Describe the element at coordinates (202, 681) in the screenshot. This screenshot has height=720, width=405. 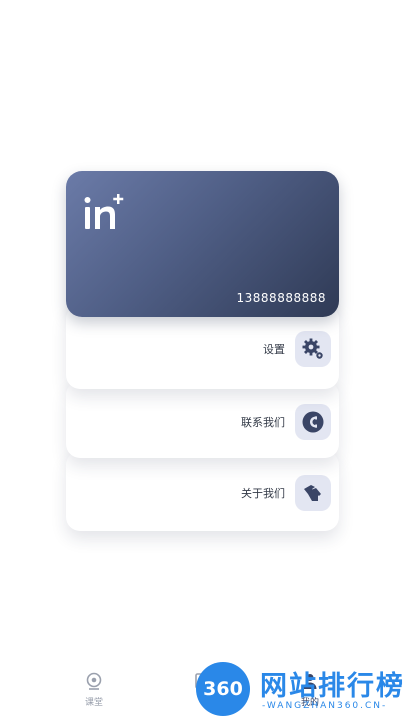
I see `book-icon` at that location.